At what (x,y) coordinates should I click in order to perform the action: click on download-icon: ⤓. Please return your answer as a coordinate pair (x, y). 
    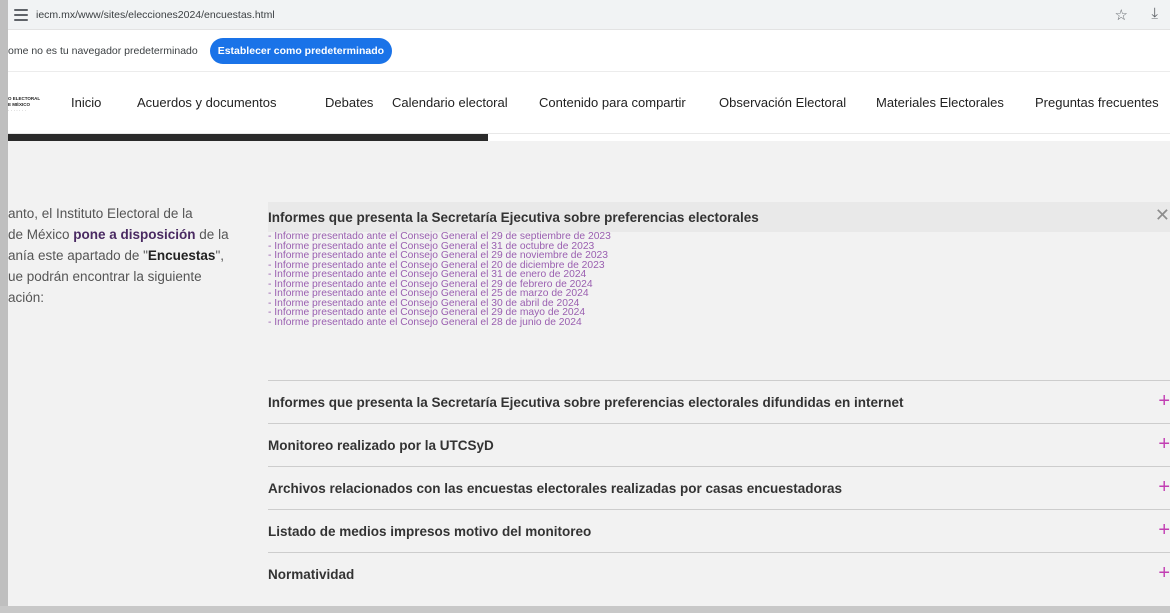
    Looking at the image, I should click on (1154, 13).